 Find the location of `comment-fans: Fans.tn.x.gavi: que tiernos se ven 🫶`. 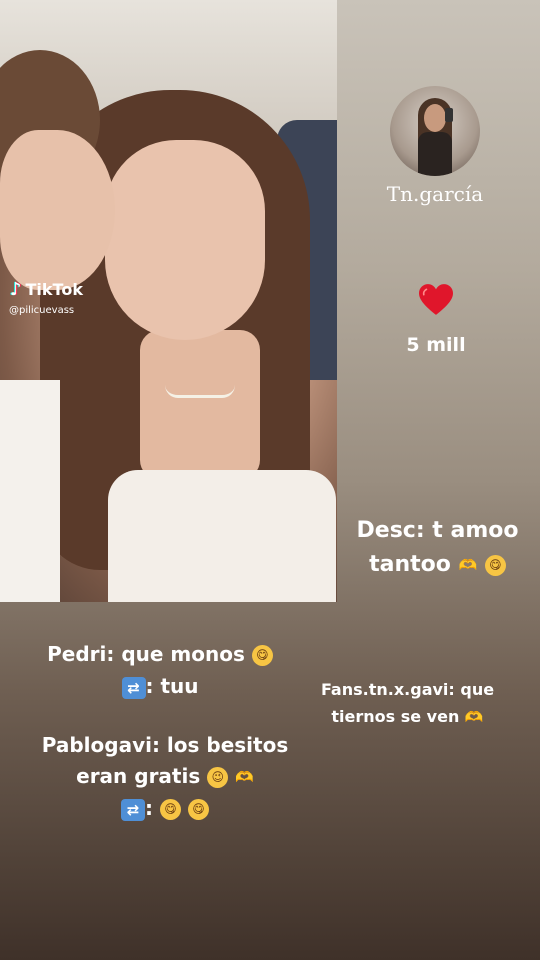

comment-fans: Fans.tn.x.gavi: que tiernos se ven 🫶 is located at coordinates (407, 703).